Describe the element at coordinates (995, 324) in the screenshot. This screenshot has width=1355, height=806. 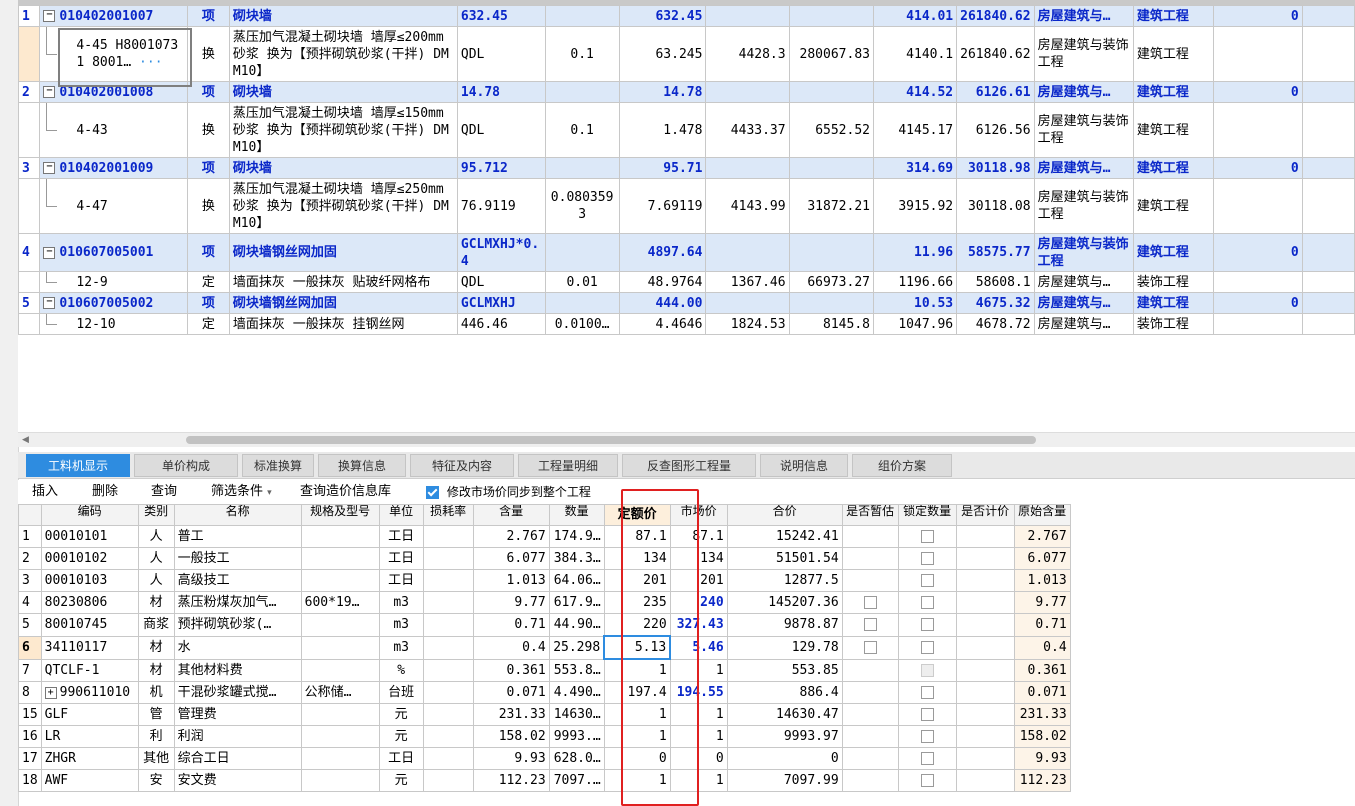
I see `cell-sum: 4678.72` at that location.